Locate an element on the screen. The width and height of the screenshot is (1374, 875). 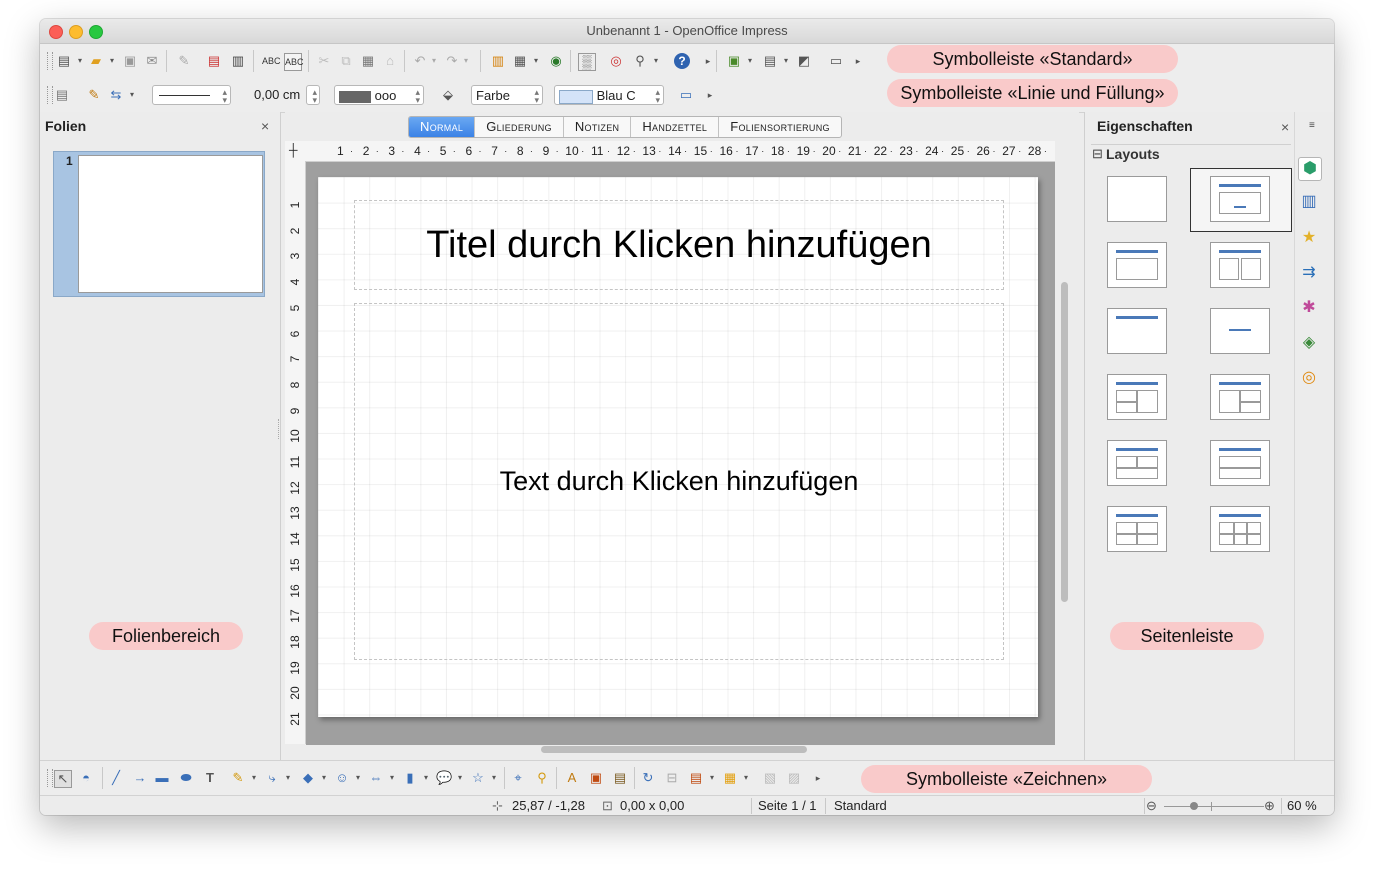
basic-shapes-dropdown-icon: ▾ is located at coordinates (324, 778).